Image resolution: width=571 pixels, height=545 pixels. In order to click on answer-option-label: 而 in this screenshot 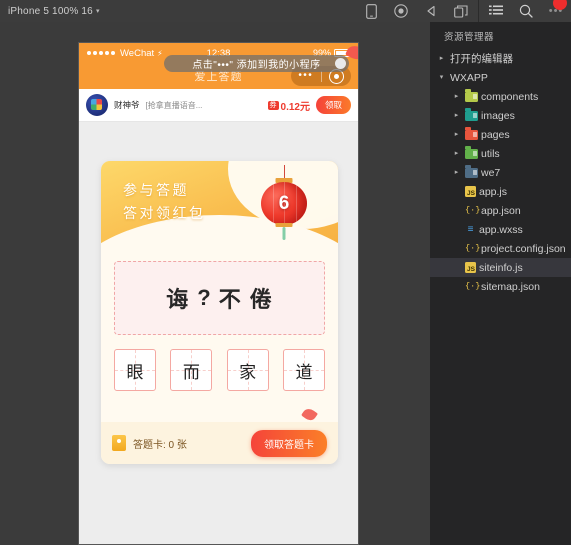, I will do `click(191, 372)`.